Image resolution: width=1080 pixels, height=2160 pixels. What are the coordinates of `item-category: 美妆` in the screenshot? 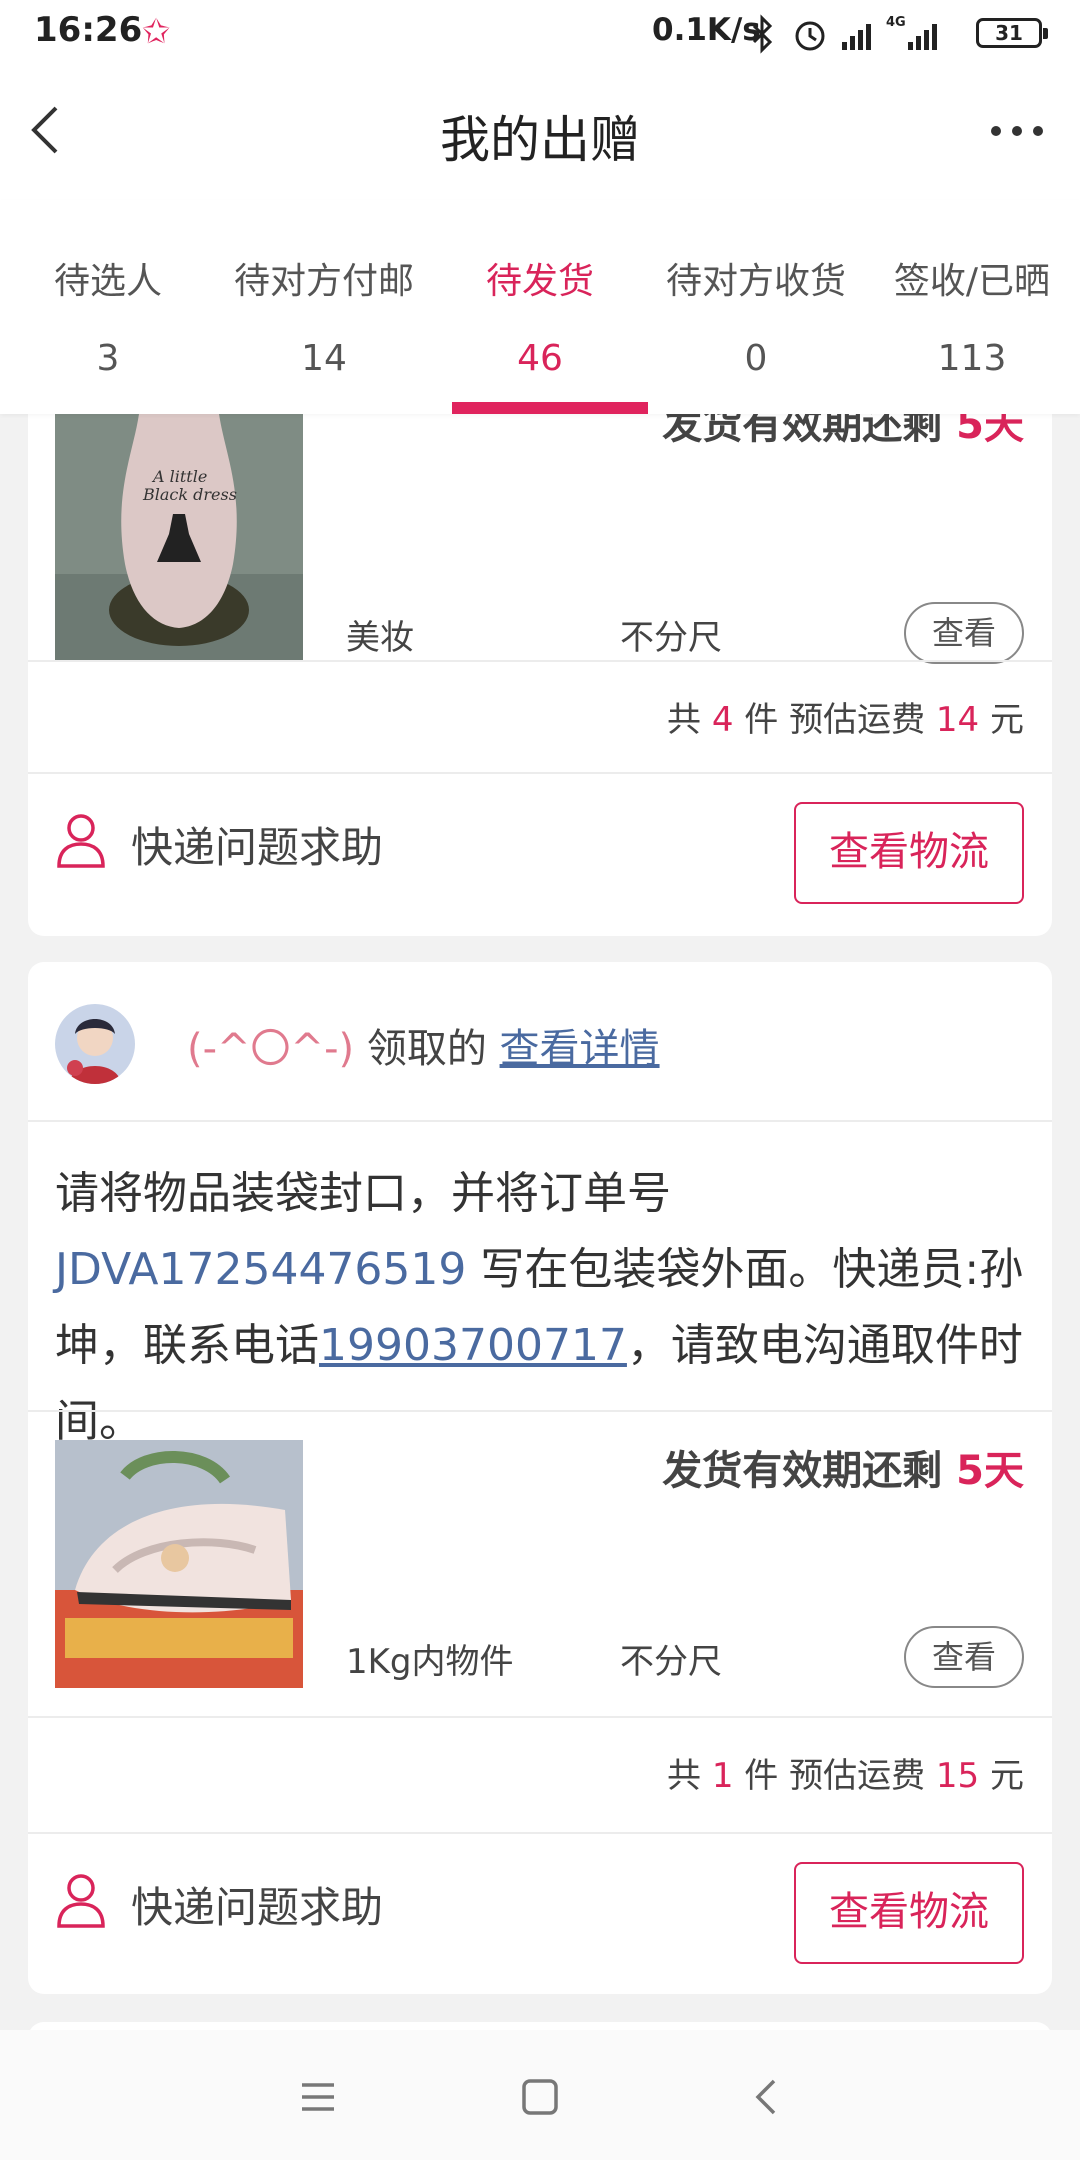 It's located at (380, 638).